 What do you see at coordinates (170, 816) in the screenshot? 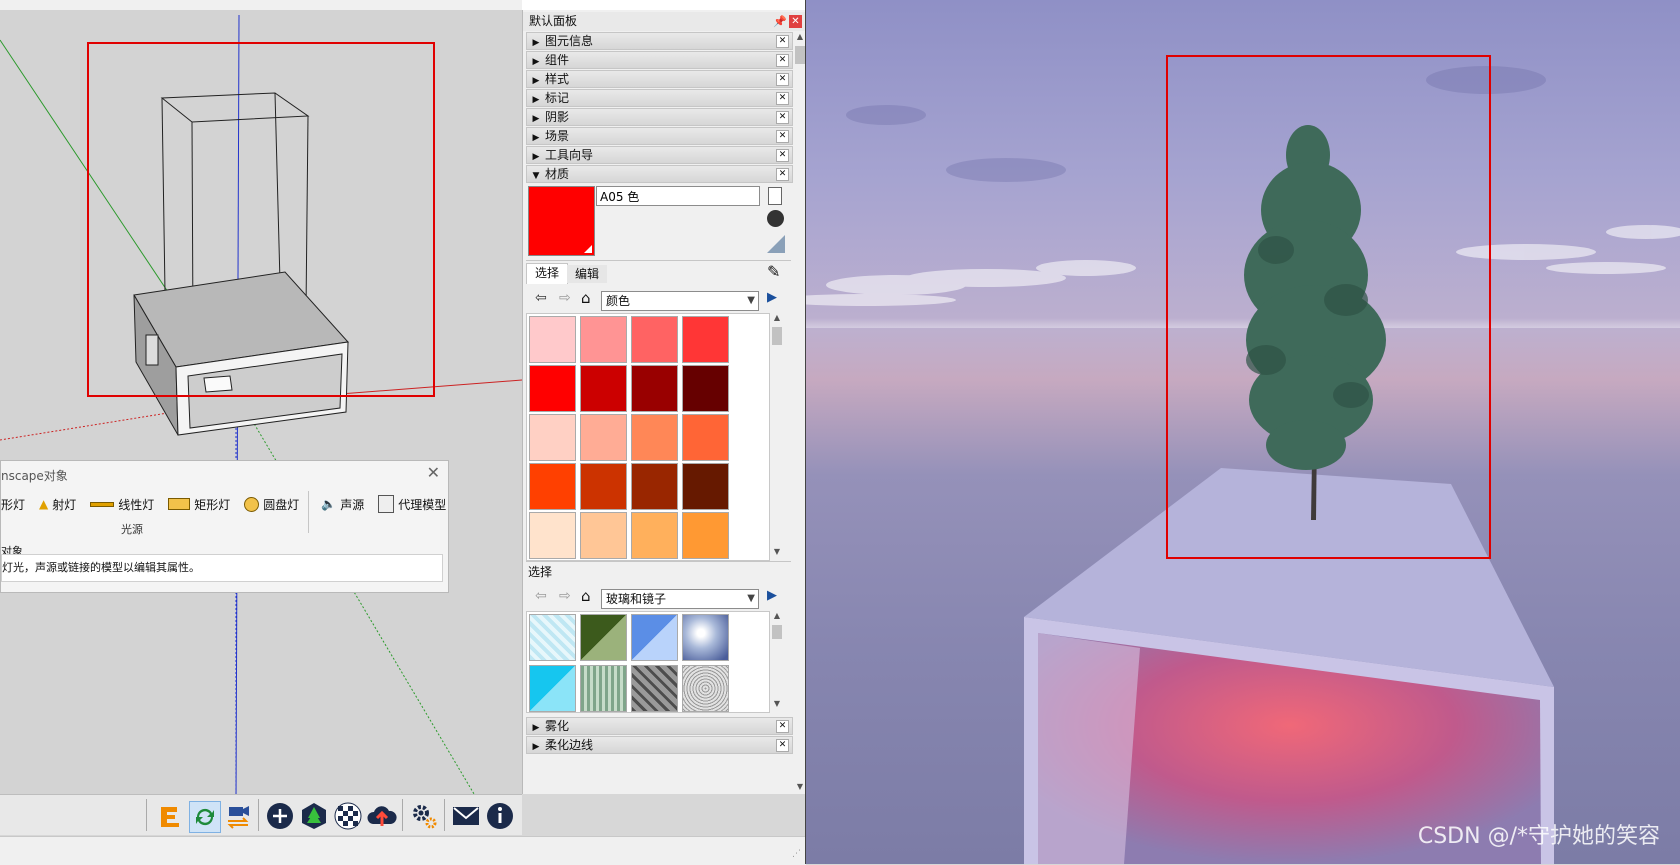
I see `enscape-start-icon` at bounding box center [170, 816].